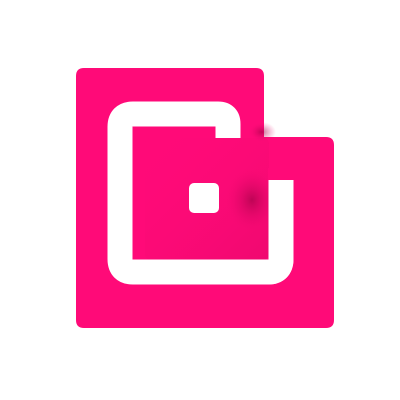  What do you see at coordinates (281, 174) in the screenshot?
I see `logo-channel-cap` at bounding box center [281, 174].